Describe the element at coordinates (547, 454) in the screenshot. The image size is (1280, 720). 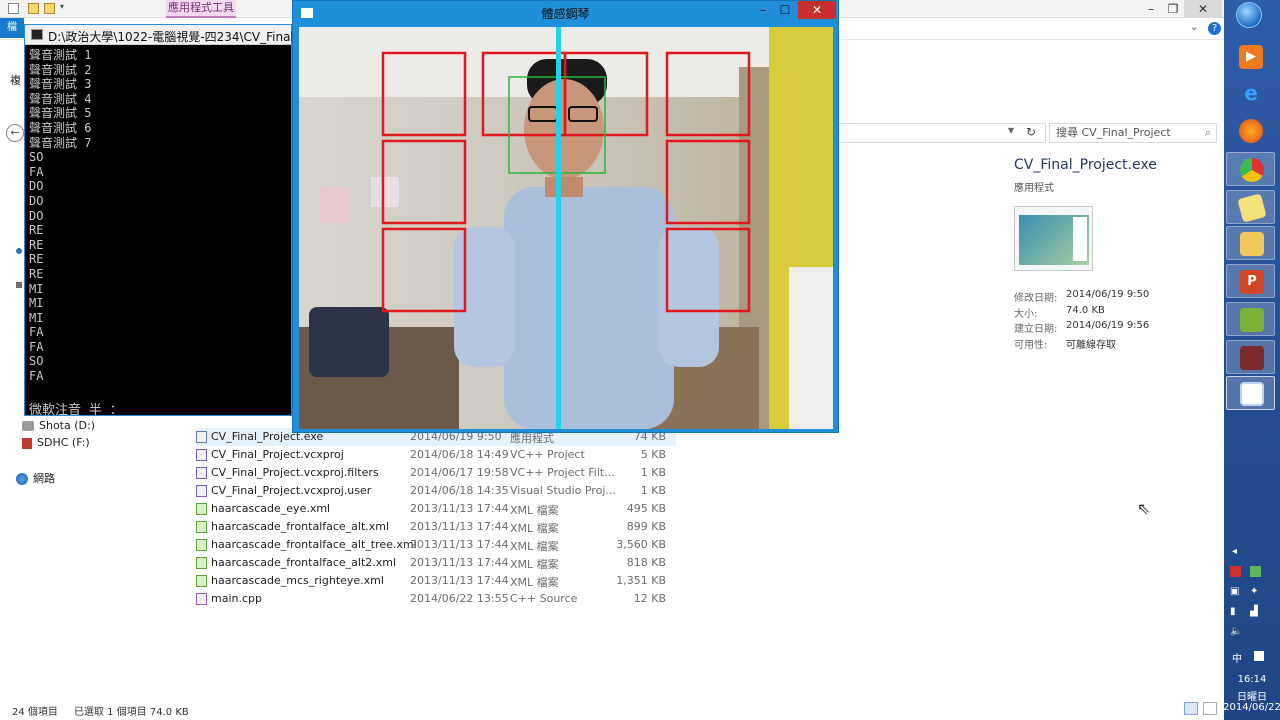
I see `file-type: VC++ Project` at that location.